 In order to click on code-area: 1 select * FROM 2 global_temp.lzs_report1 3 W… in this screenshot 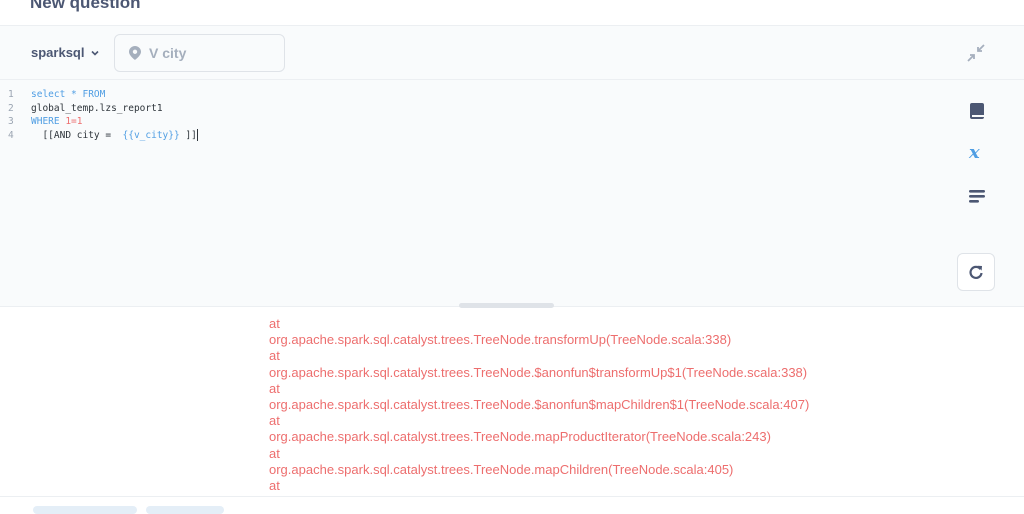, I will do `click(103, 115)`.